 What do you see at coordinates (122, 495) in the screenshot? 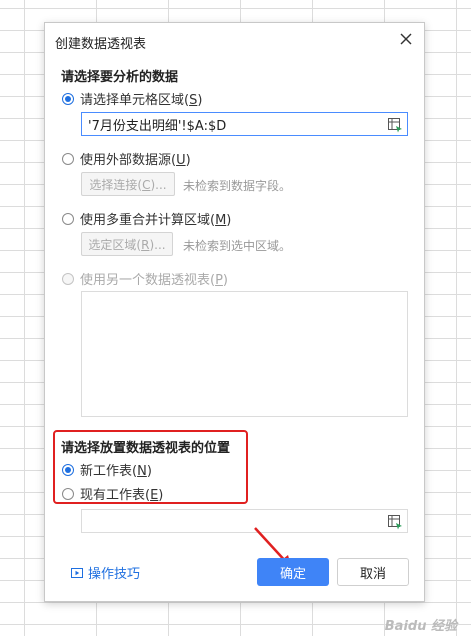
I see `radio-label: 现有工作表(E)` at bounding box center [122, 495].